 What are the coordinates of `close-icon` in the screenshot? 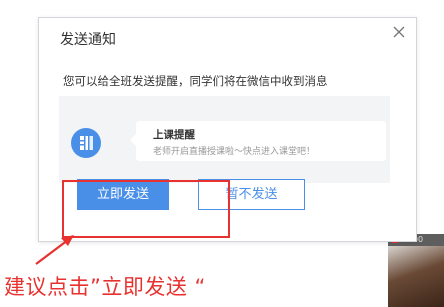 It's located at (399, 32).